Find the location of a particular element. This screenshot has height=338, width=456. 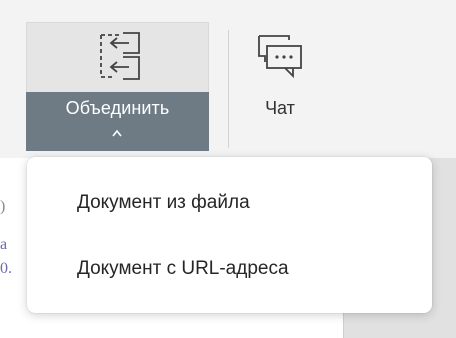

merge-button-label: Объединить is located at coordinates (117, 108).